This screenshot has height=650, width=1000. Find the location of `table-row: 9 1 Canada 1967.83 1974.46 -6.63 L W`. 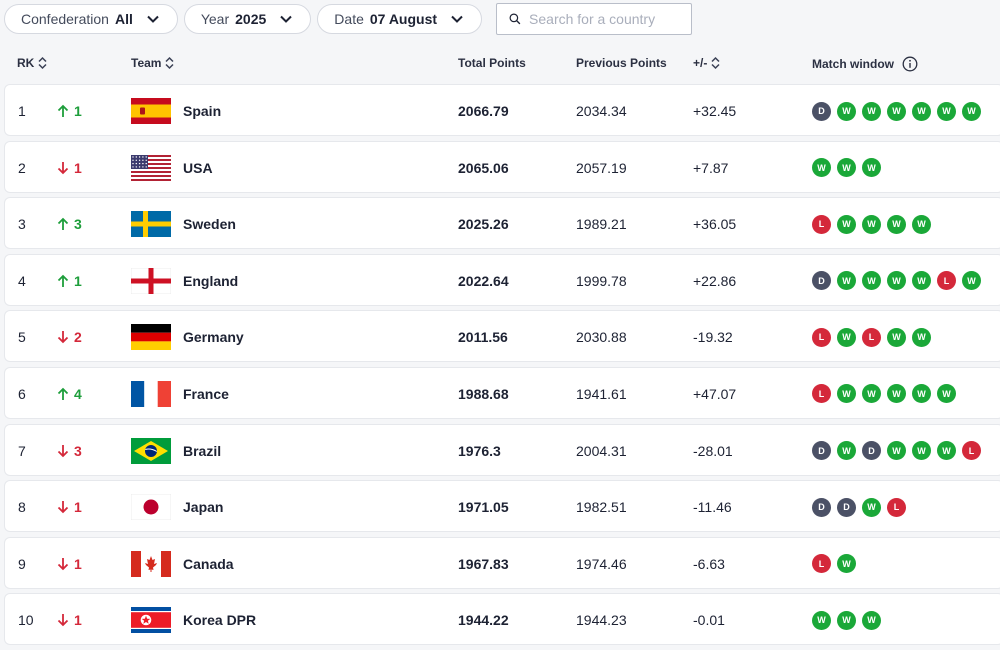

table-row: 9 1 Canada 1967.83 1974.46 -6.63 L W is located at coordinates (502, 563).